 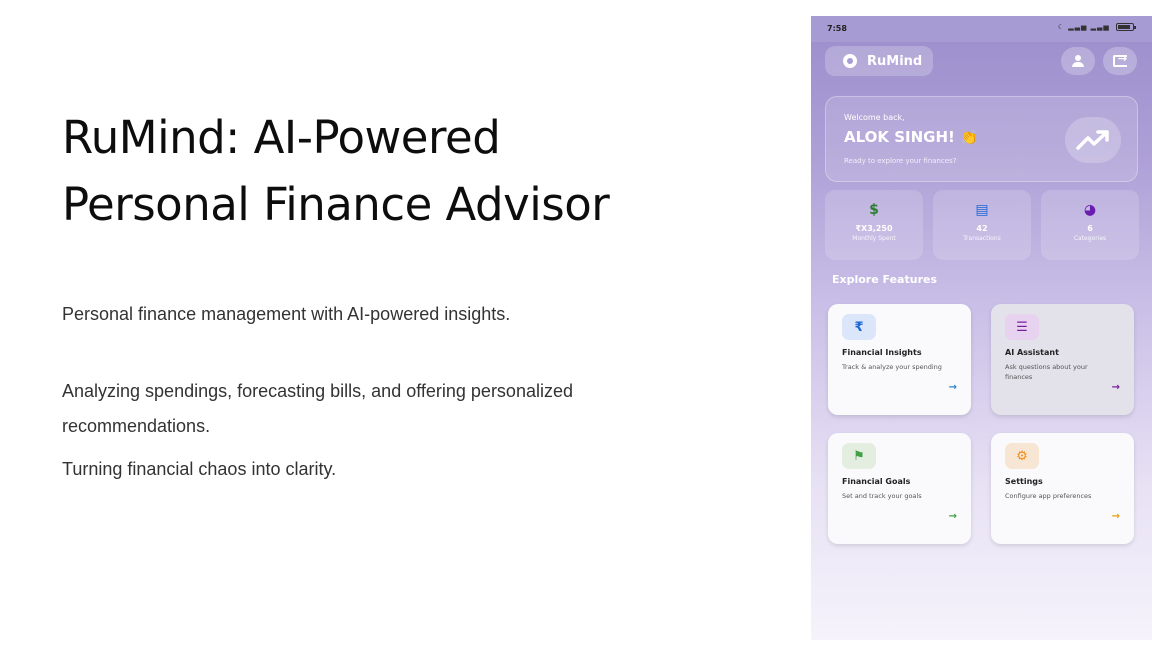 I want to click on stat-value: 6, so click(x=1090, y=228).